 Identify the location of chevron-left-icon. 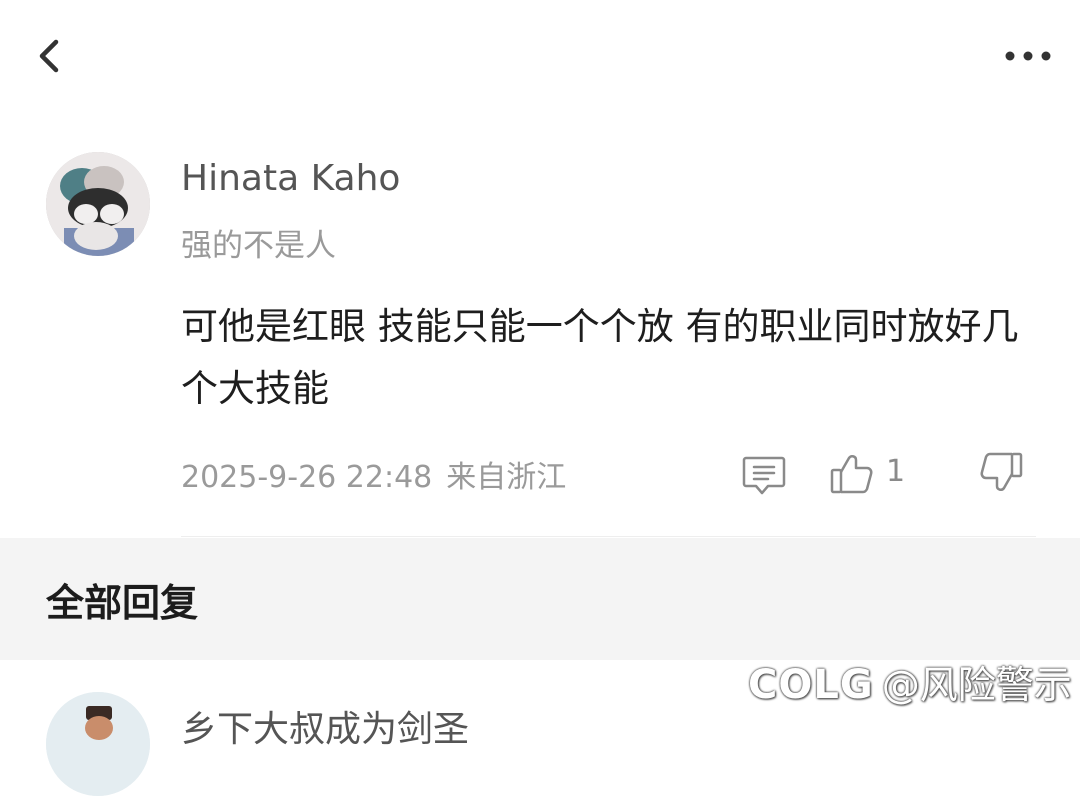
(49, 56).